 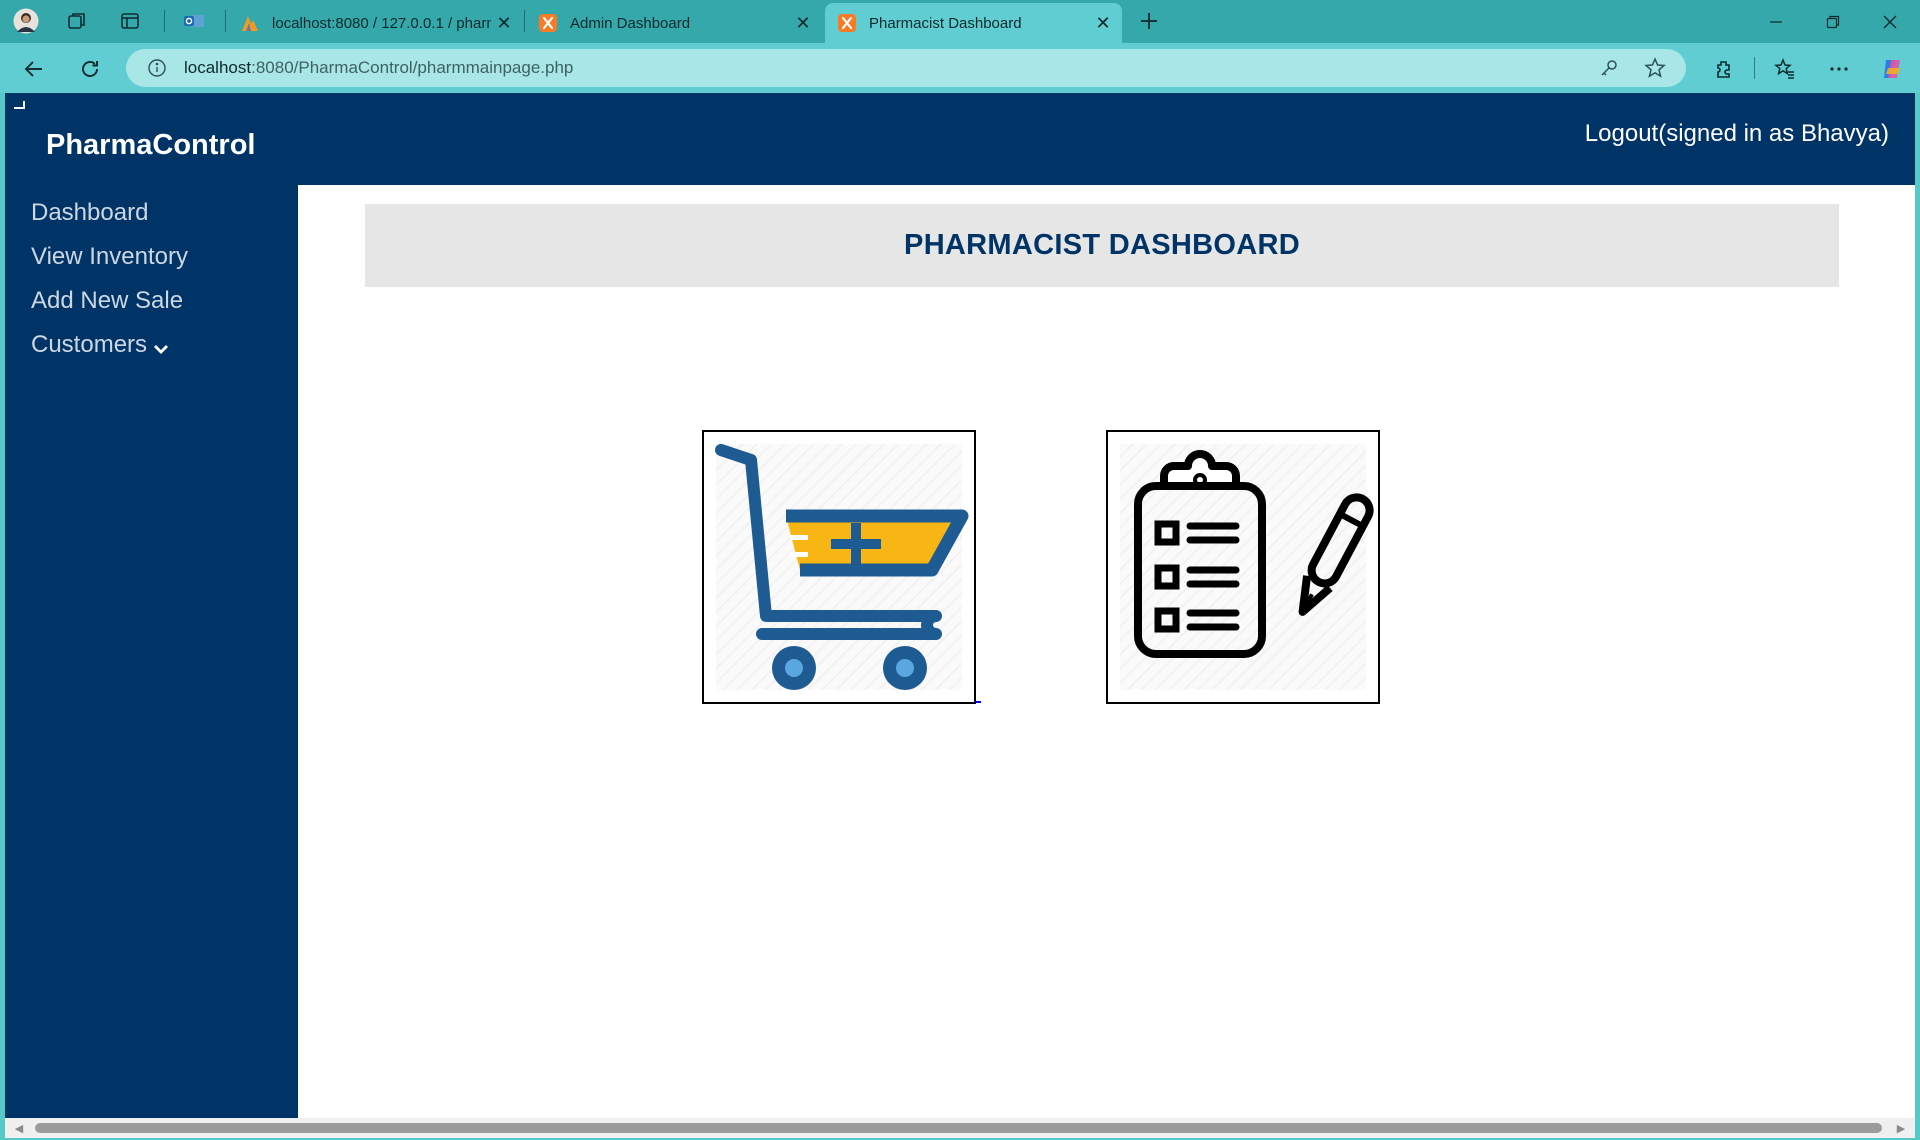 I want to click on sidebar-item-label: Dashboard, so click(x=90, y=212).